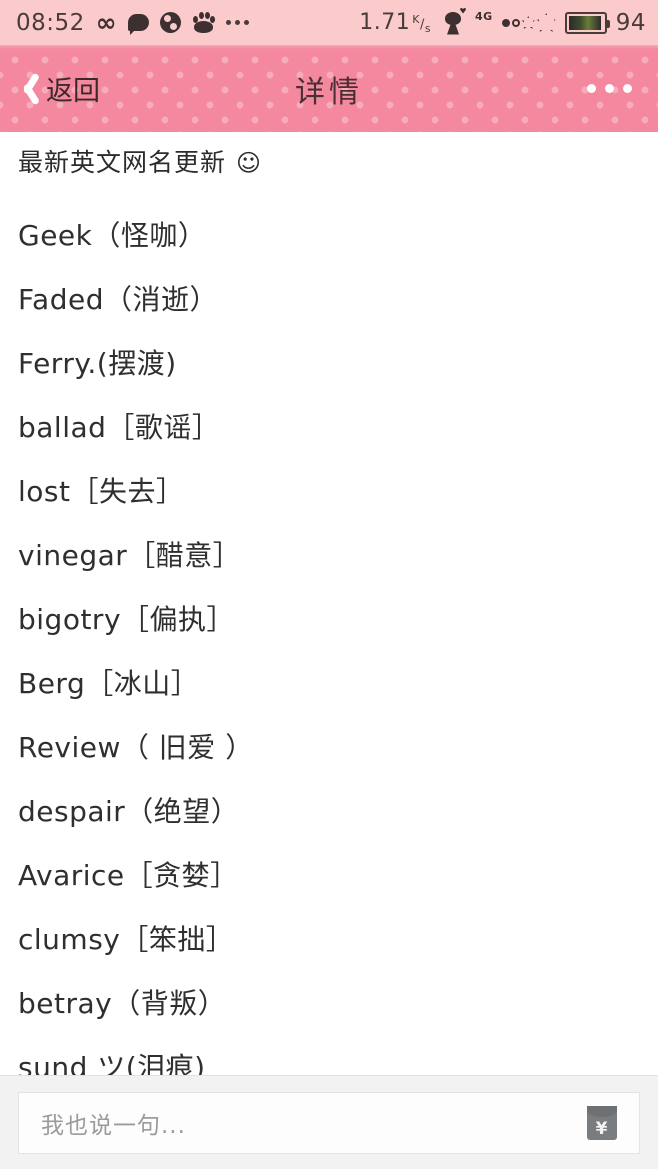  I want to click on status-time: 08:52, so click(50, 22).